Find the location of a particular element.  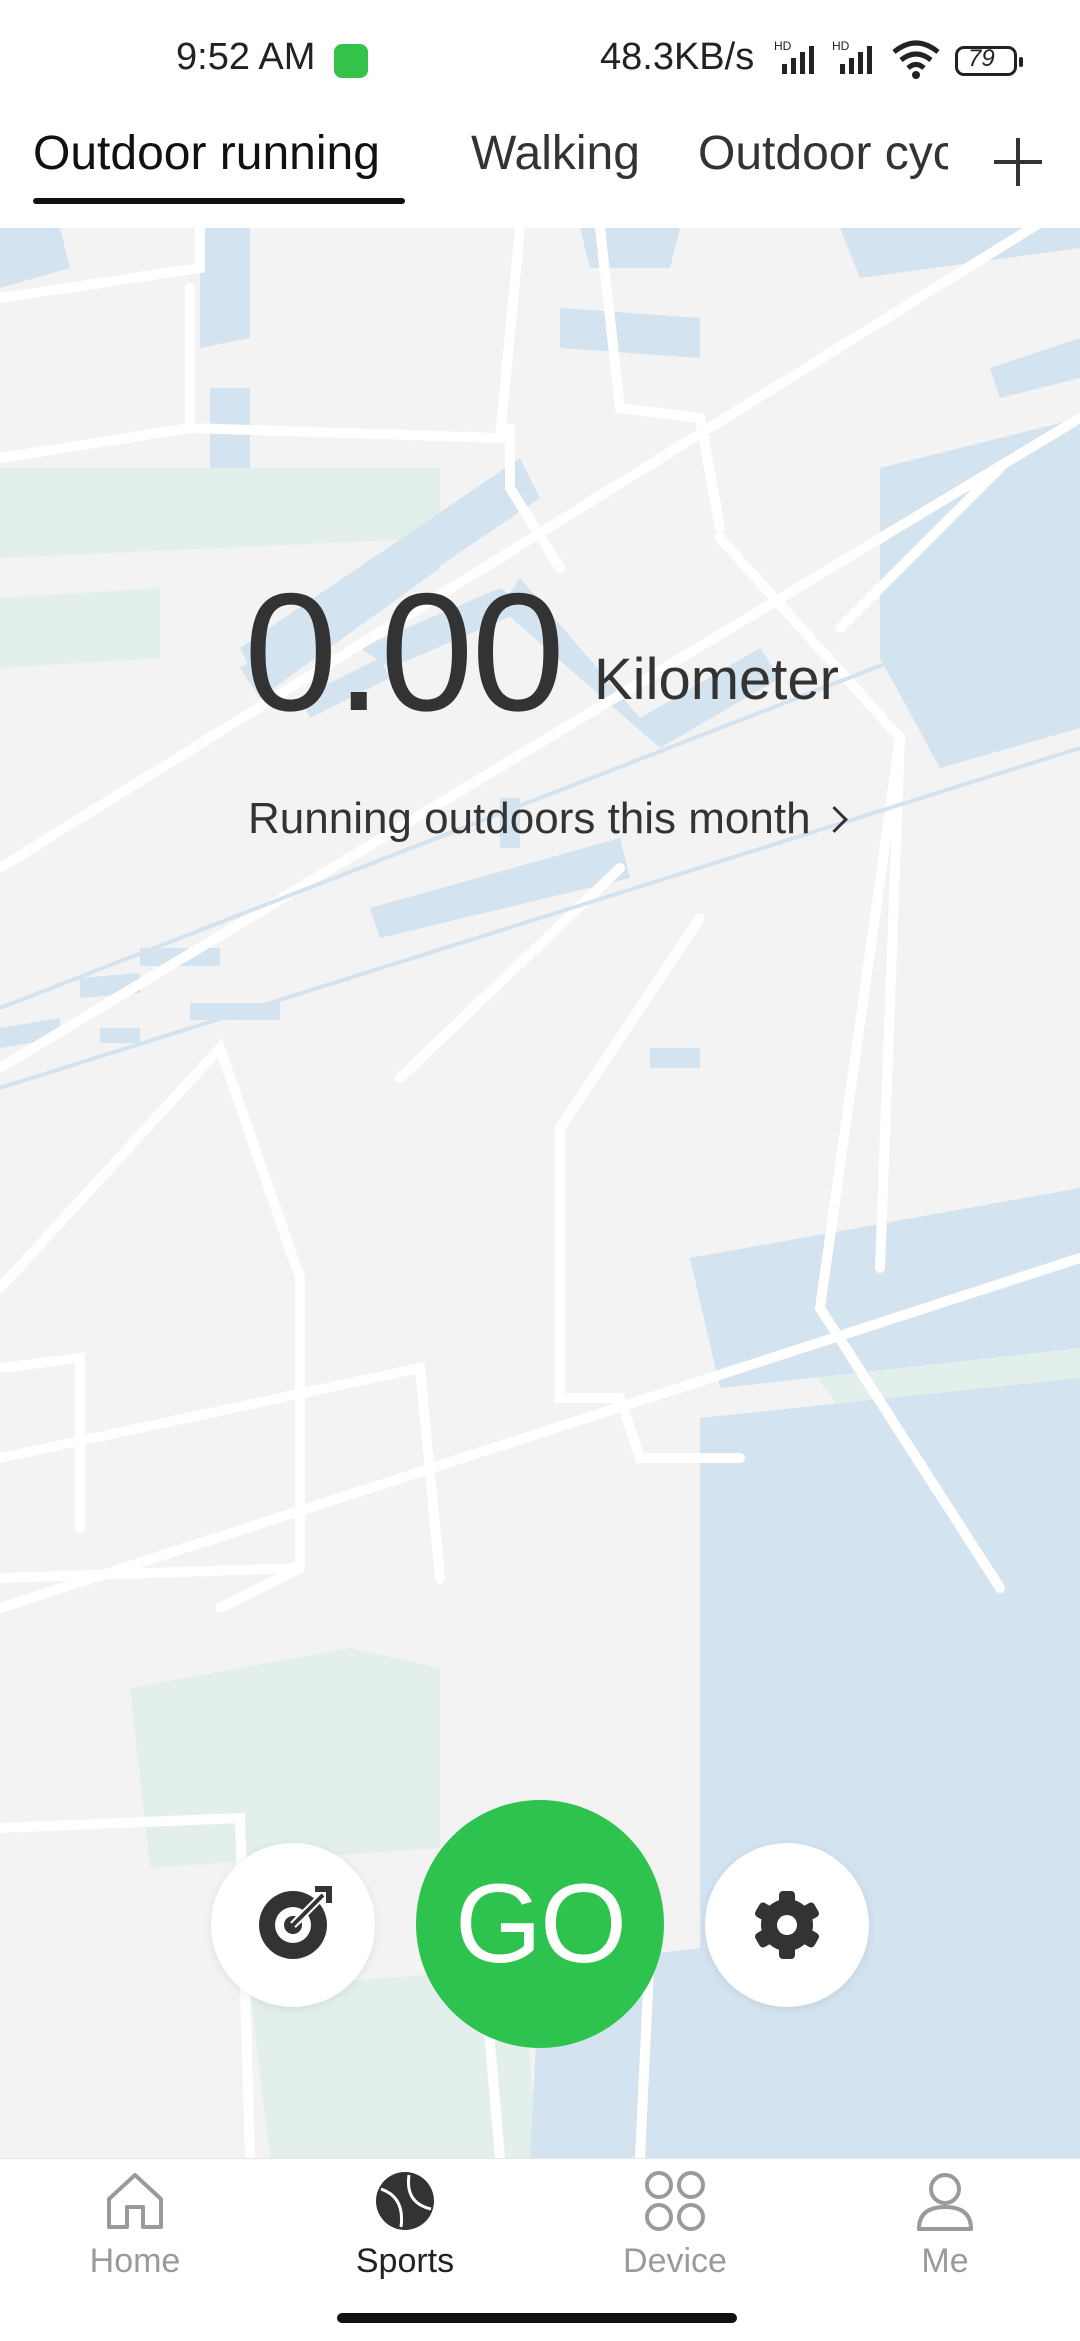

monthly-record-link: Running outdoors this month is located at coordinates (548, 819).